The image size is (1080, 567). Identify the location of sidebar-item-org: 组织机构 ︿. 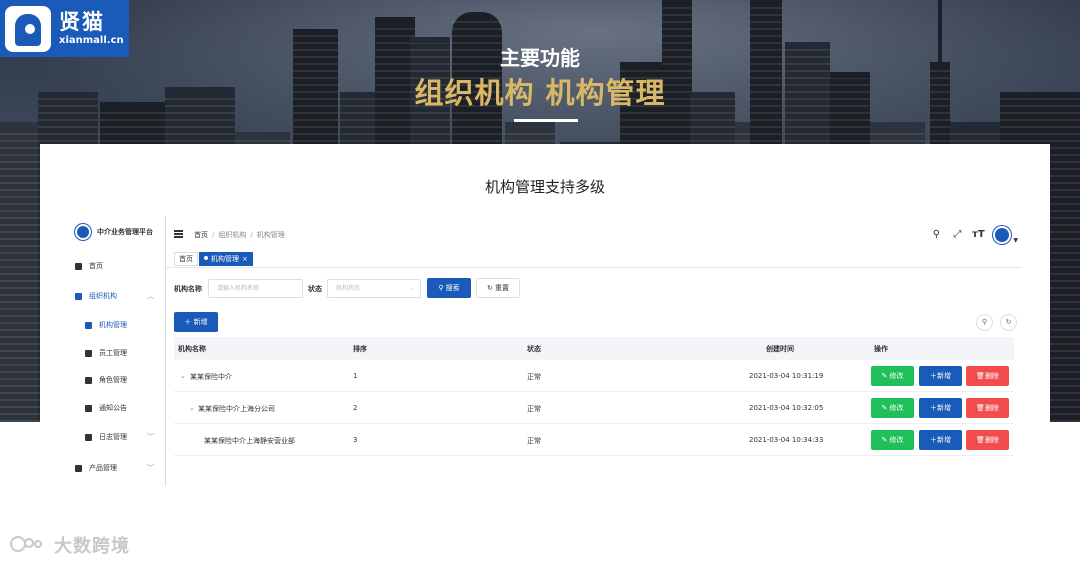
(116, 296).